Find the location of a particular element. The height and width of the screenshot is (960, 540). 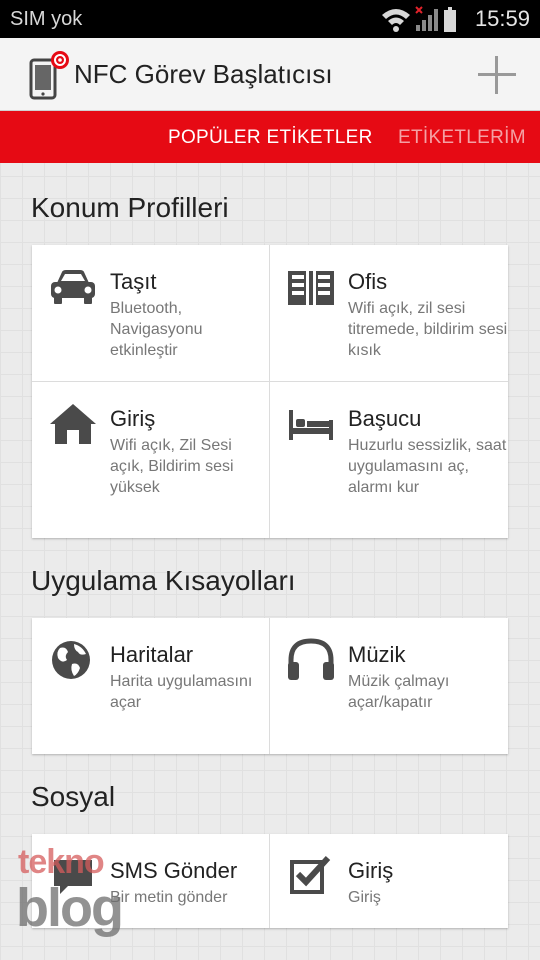

tab-my-tags: ETİKETLERİM is located at coordinates (462, 138).